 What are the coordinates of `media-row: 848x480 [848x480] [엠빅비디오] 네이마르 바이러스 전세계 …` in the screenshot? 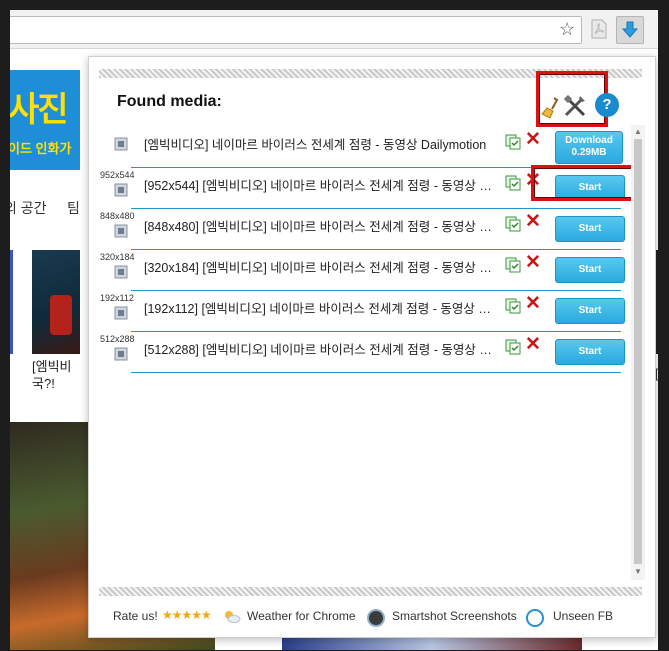 It's located at (359, 228).